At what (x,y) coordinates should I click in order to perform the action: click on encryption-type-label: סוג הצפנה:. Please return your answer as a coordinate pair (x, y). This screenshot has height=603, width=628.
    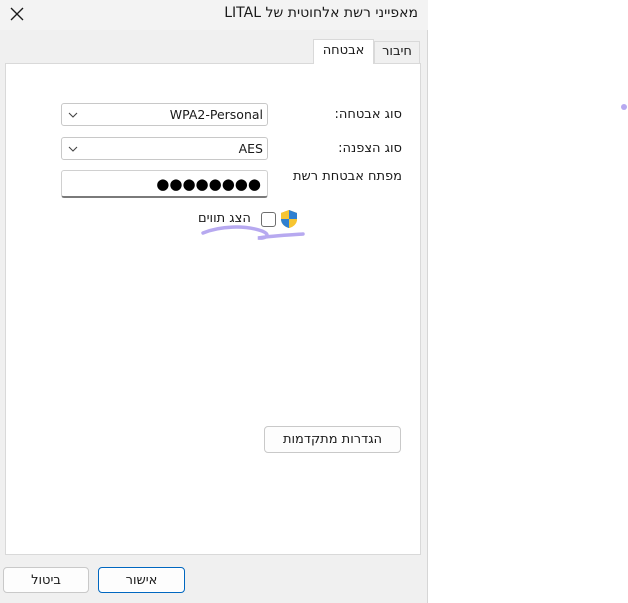
    Looking at the image, I should click on (370, 148).